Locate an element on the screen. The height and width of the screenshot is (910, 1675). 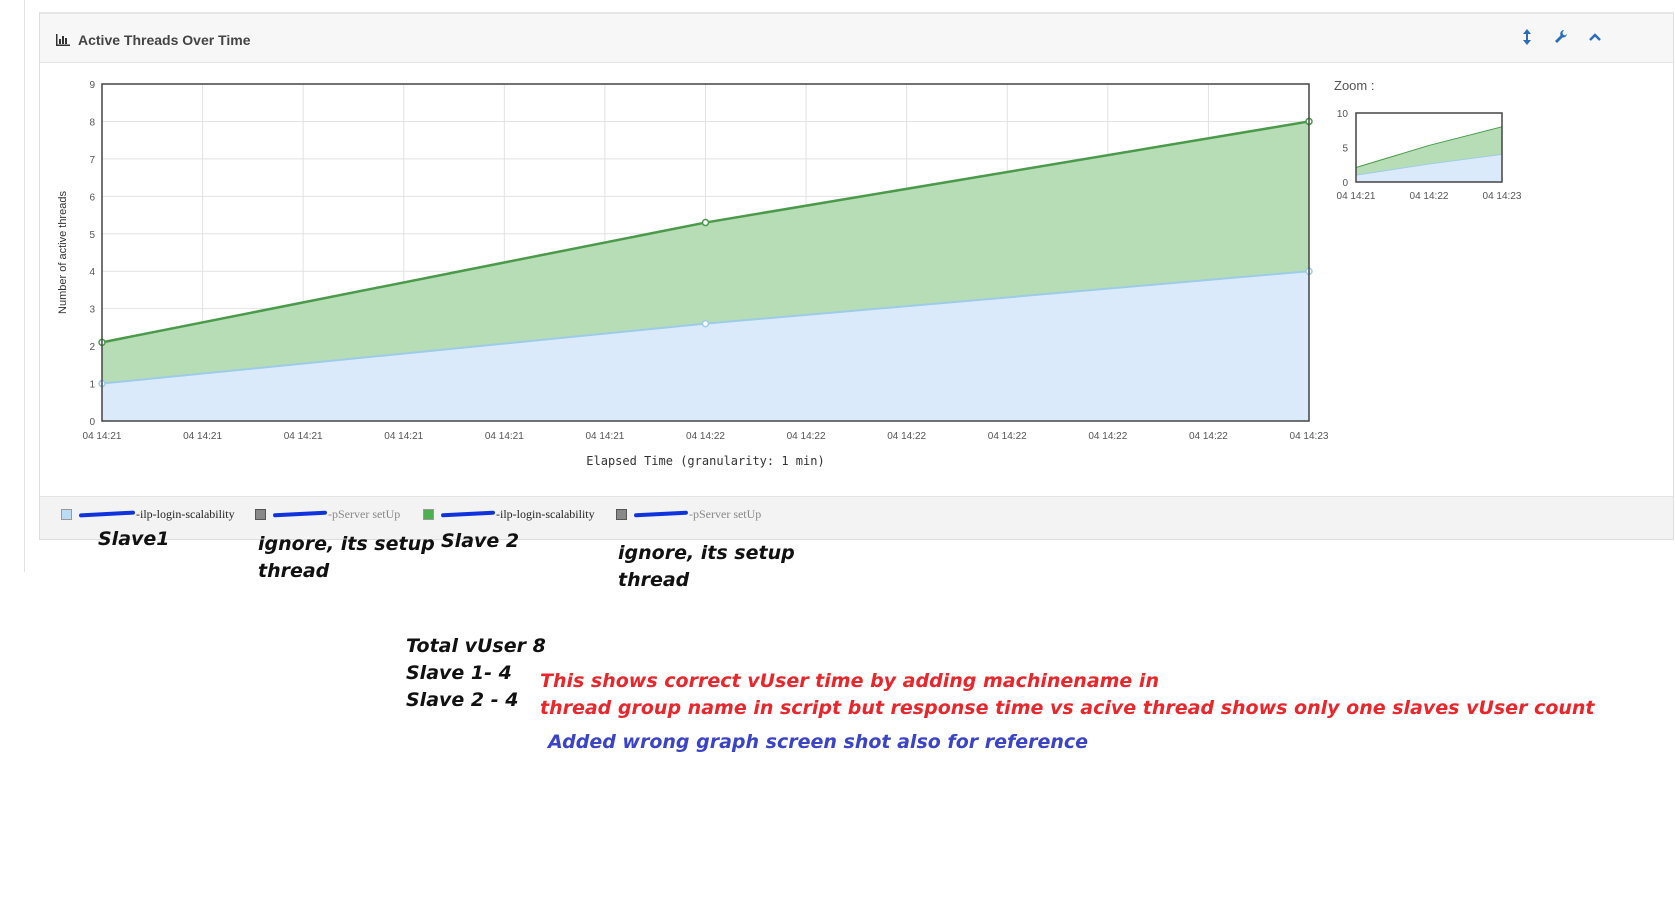
zoom-y-tick: 10 is located at coordinates (1343, 114).